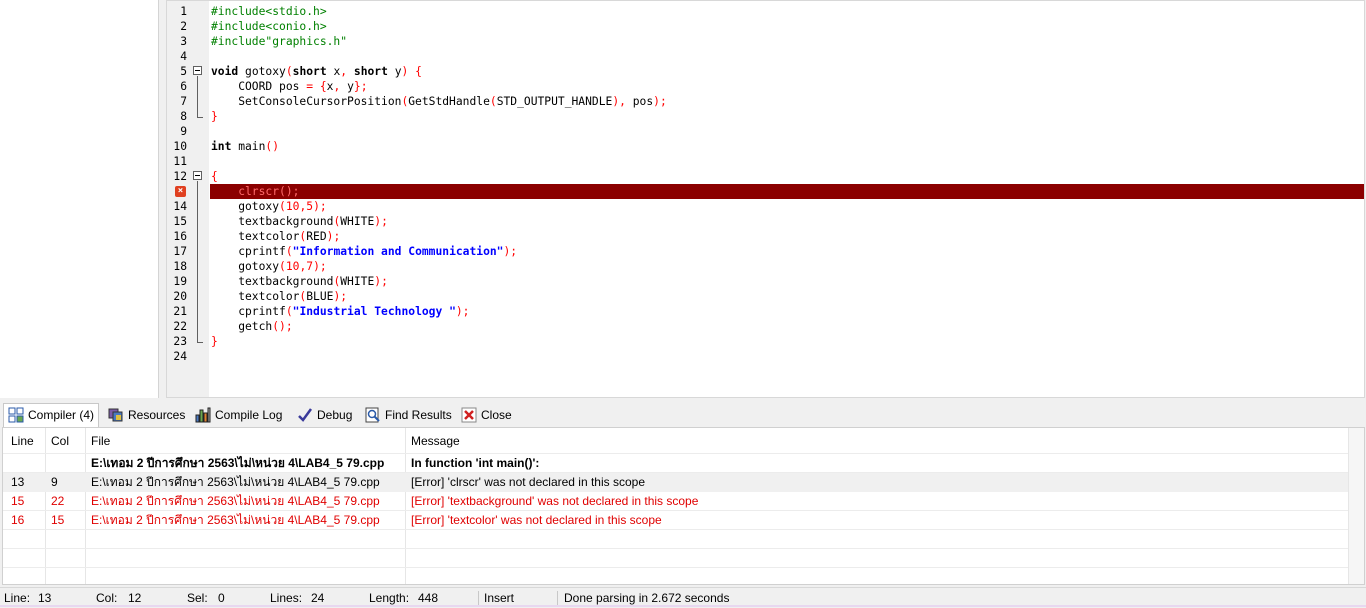  What do you see at coordinates (765, 41) in the screenshot?
I see `code-line: 3 #include"graphics.h"` at bounding box center [765, 41].